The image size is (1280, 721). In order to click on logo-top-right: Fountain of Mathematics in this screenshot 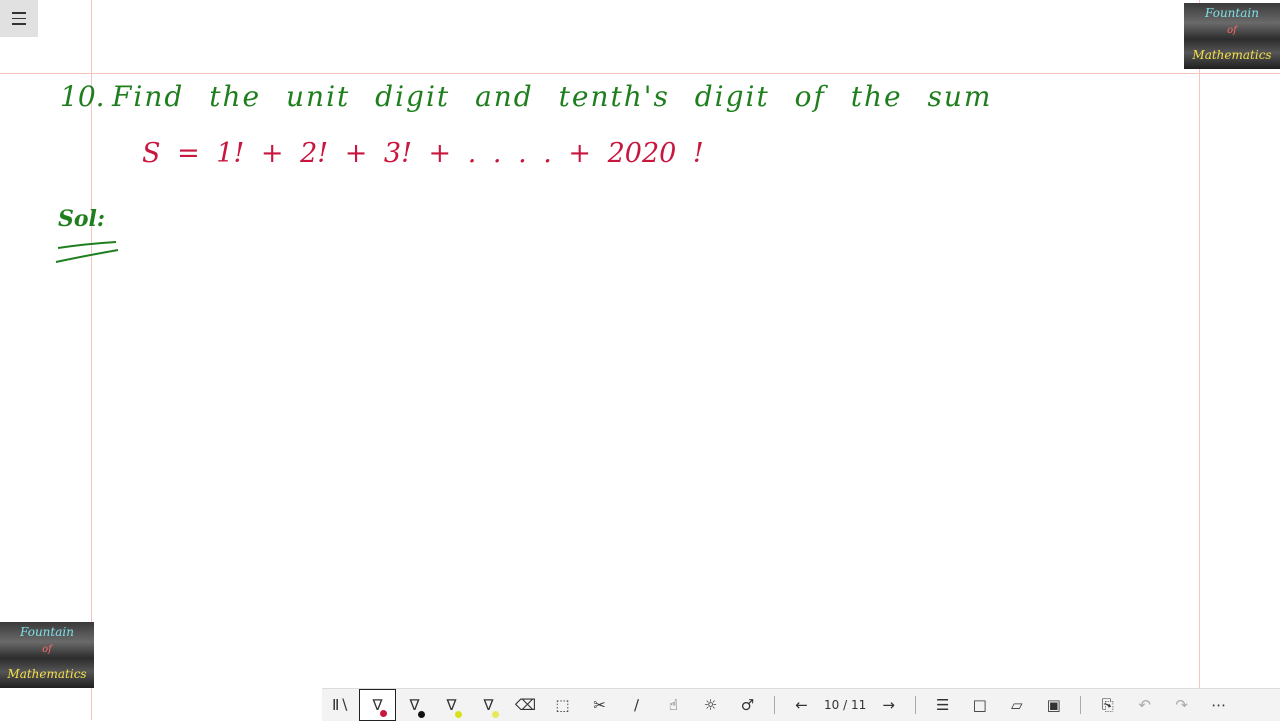, I will do `click(1232, 36)`.